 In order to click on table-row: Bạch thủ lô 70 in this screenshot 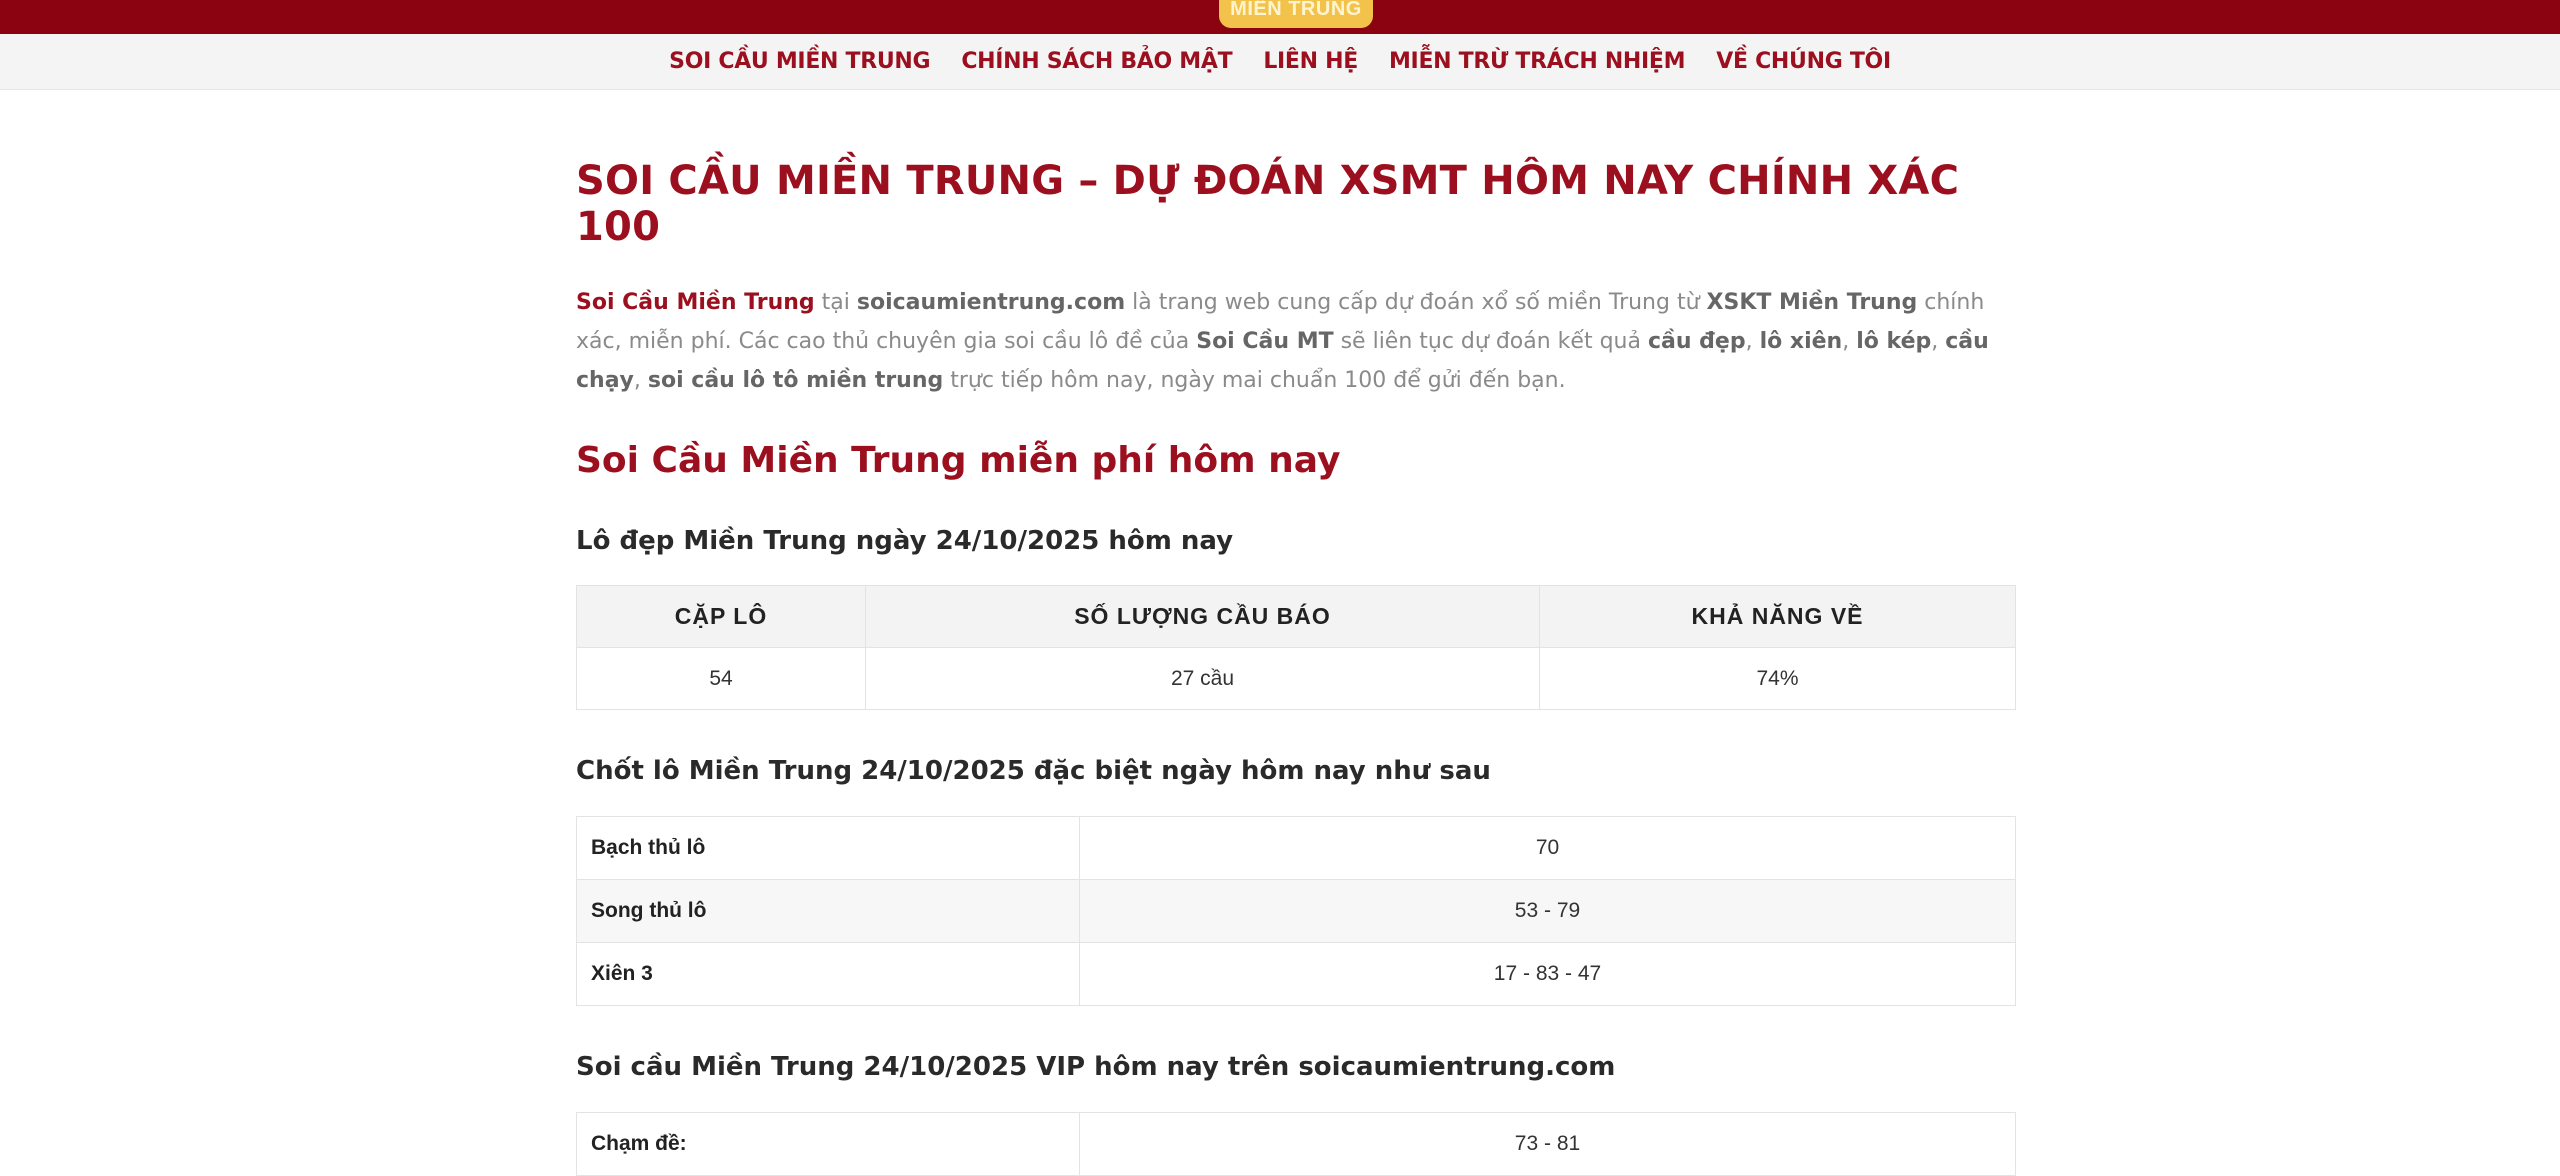, I will do `click(1296, 848)`.